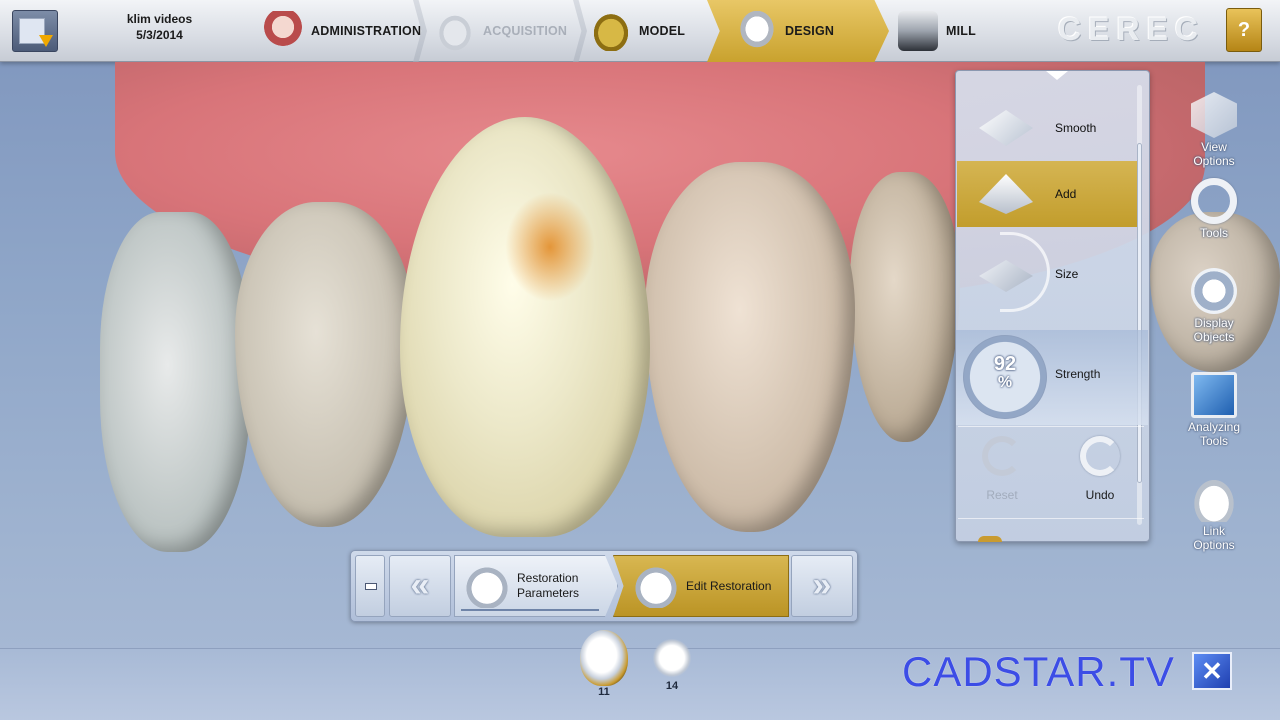 This screenshot has width=1280, height=720. I want to click on step-progress-line, so click(530, 610).